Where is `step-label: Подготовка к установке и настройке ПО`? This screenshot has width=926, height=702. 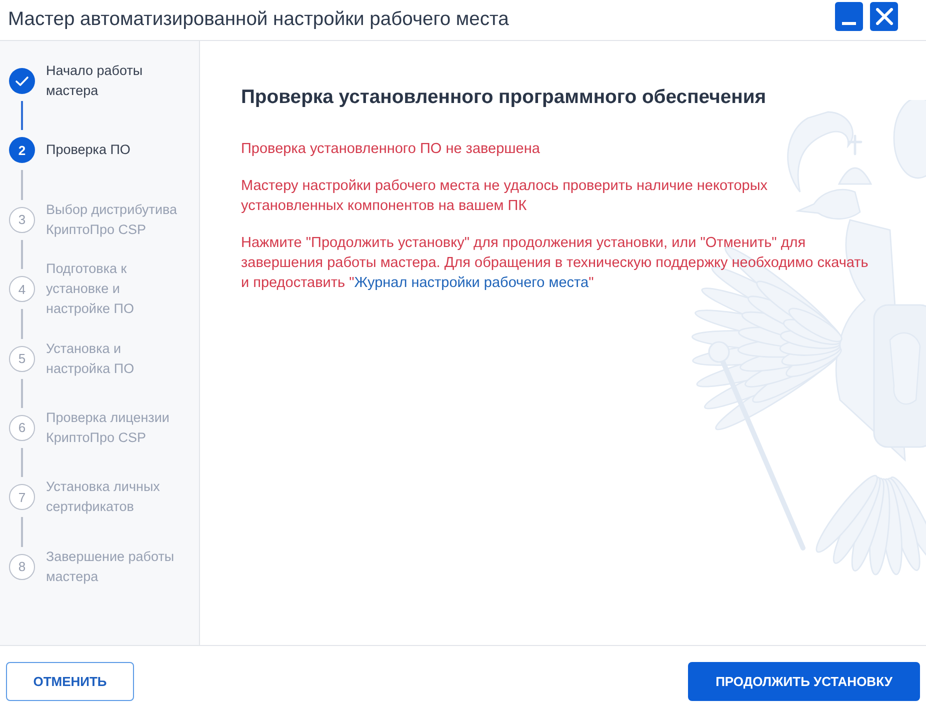 step-label: Подготовка к установке и настройке ПО is located at coordinates (90, 289).